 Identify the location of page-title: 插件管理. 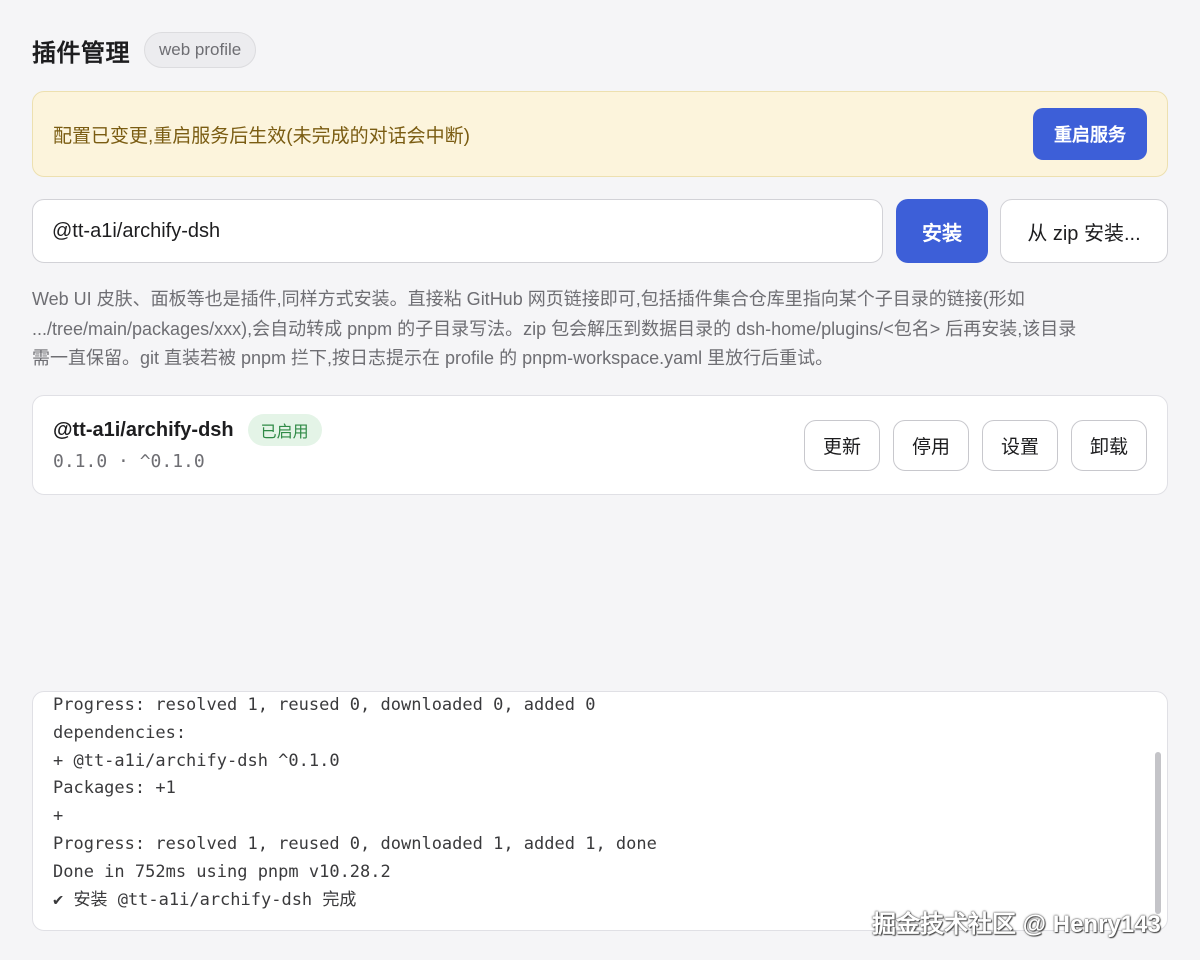
(81, 53).